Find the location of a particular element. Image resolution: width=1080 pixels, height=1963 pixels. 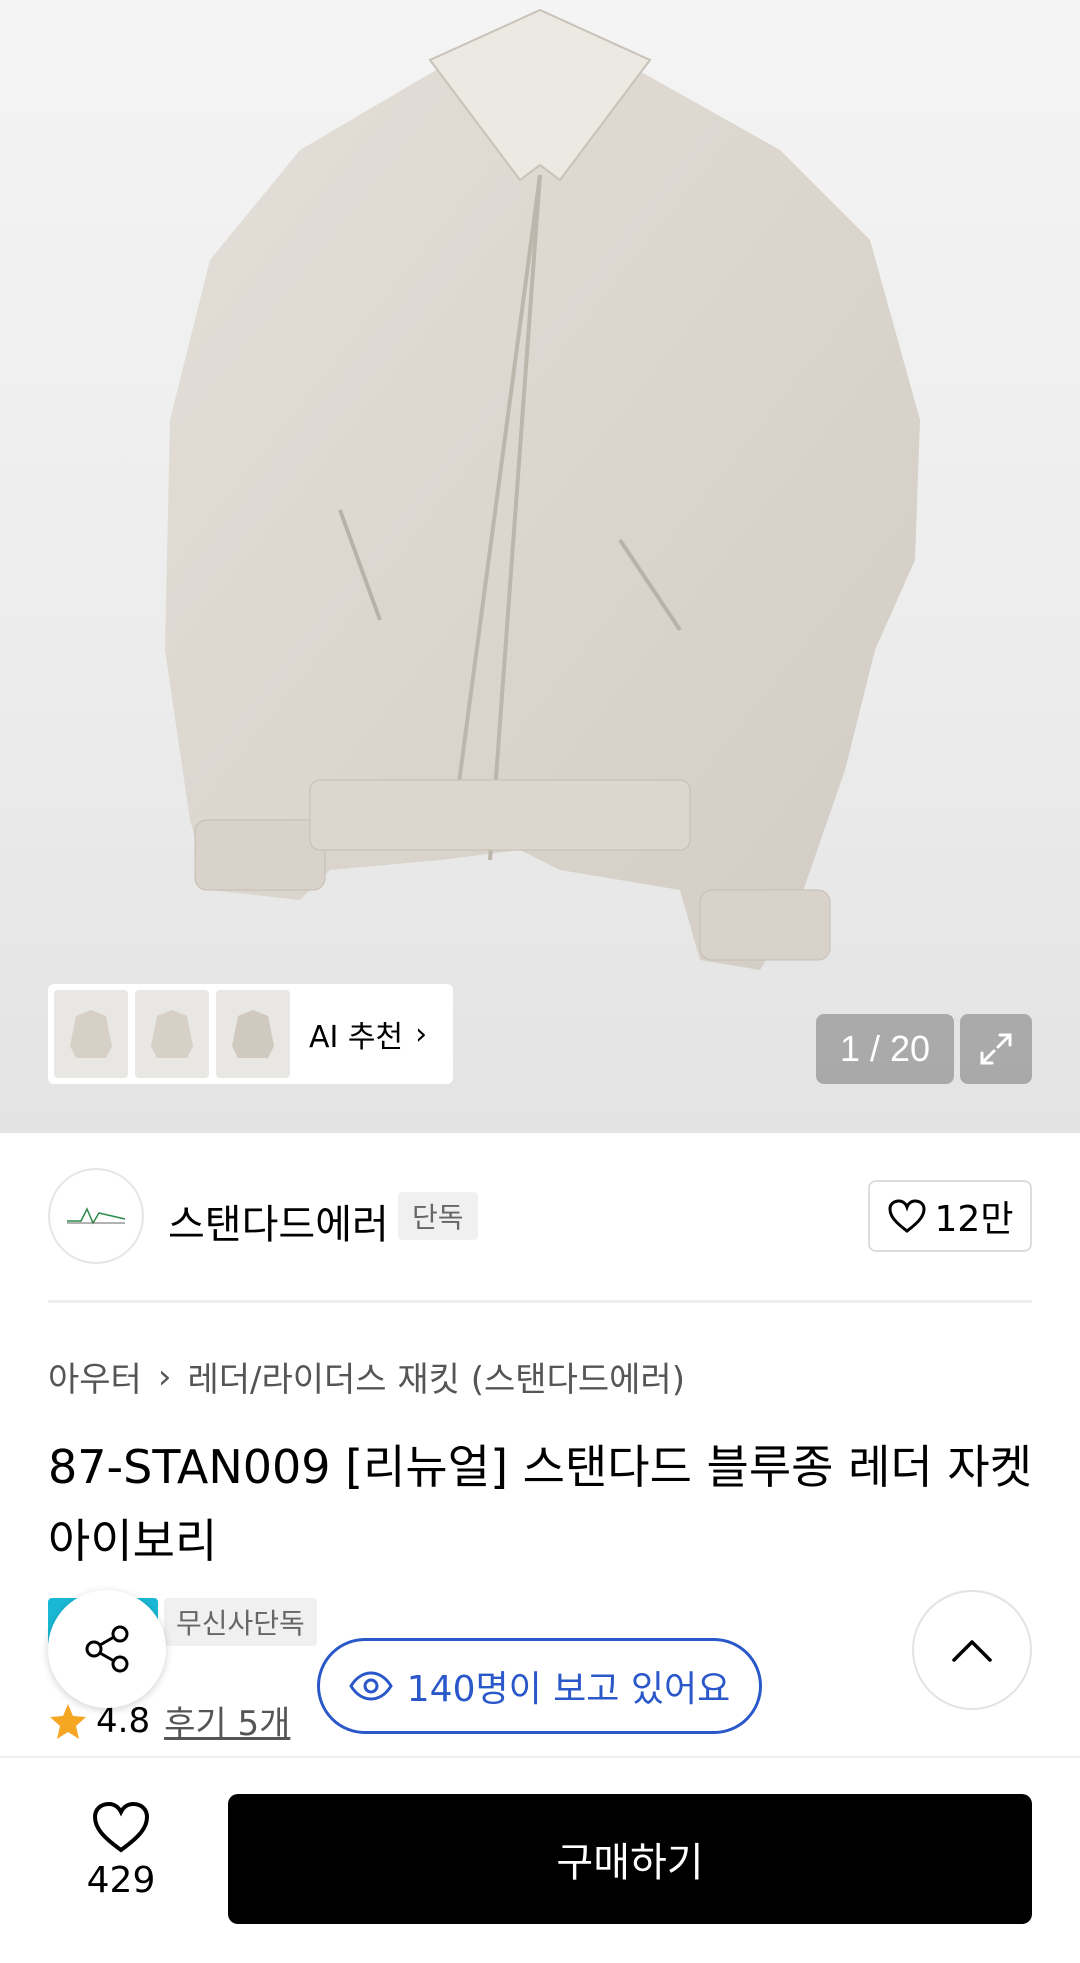

brand-exclusive-badge: 단독 is located at coordinates (438, 1216).